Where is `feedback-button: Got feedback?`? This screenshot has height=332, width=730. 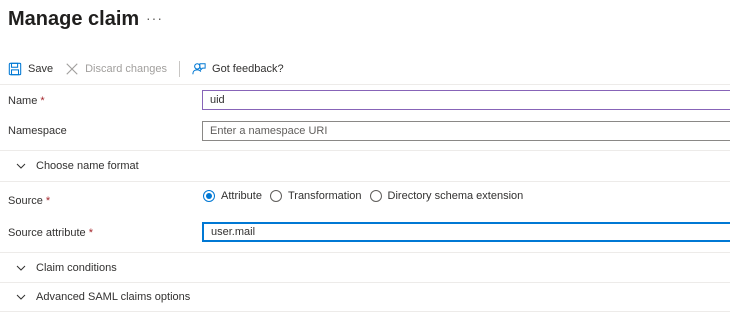 feedback-button: Got feedback? is located at coordinates (238, 69).